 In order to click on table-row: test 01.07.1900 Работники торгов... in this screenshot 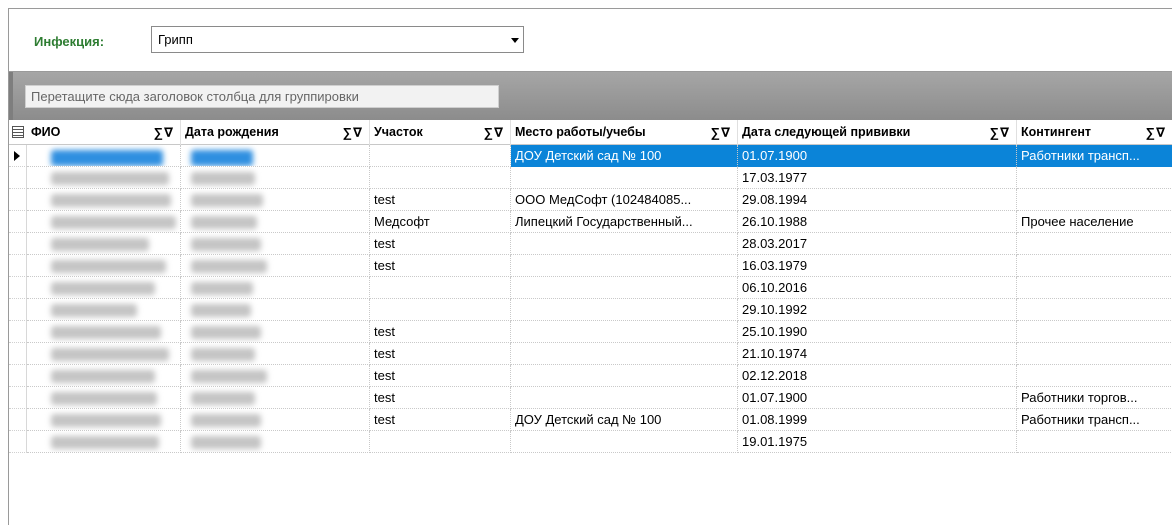, I will do `click(590, 398)`.